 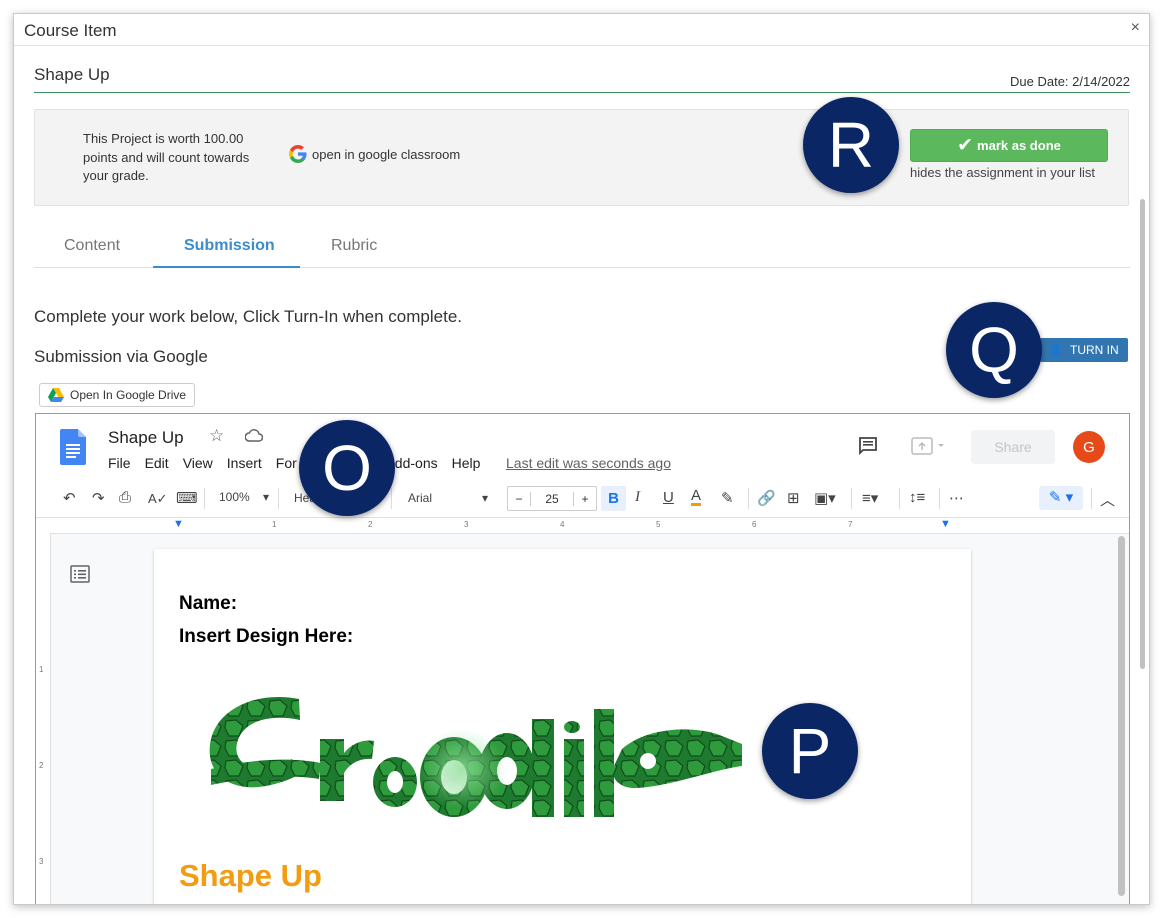 I want to click on menu-format: For, so click(x=286, y=463).